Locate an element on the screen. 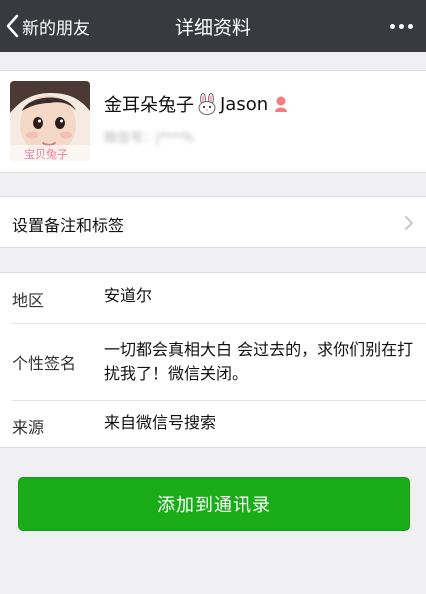 Image resolution: width=426 pixels, height=594 pixels. chevron-right-icon is located at coordinates (409, 223).